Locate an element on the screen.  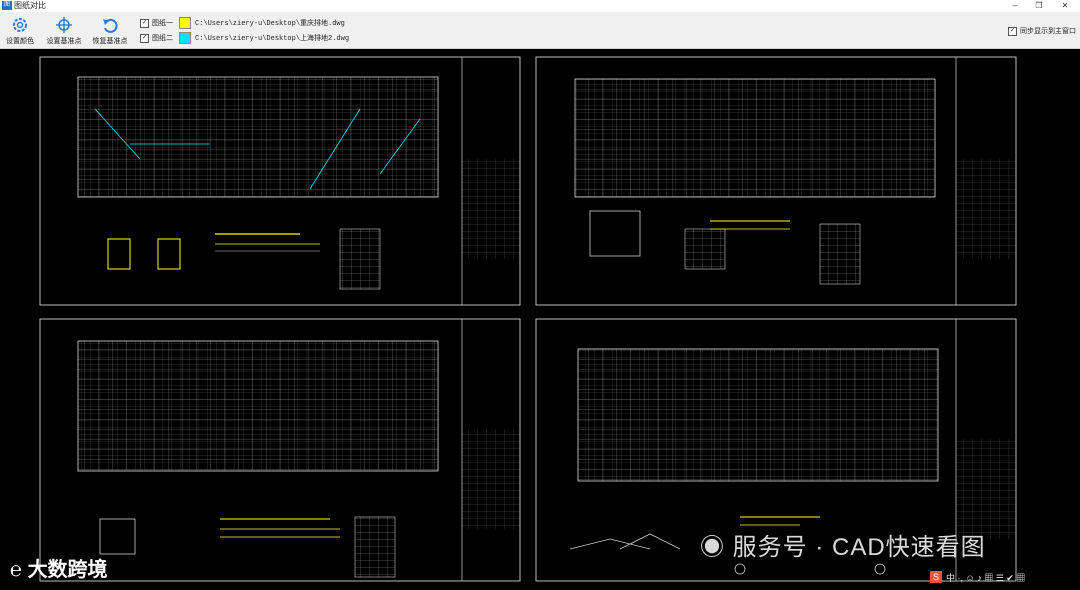
drawing-1-label: 图纸一 is located at coordinates (162, 23).